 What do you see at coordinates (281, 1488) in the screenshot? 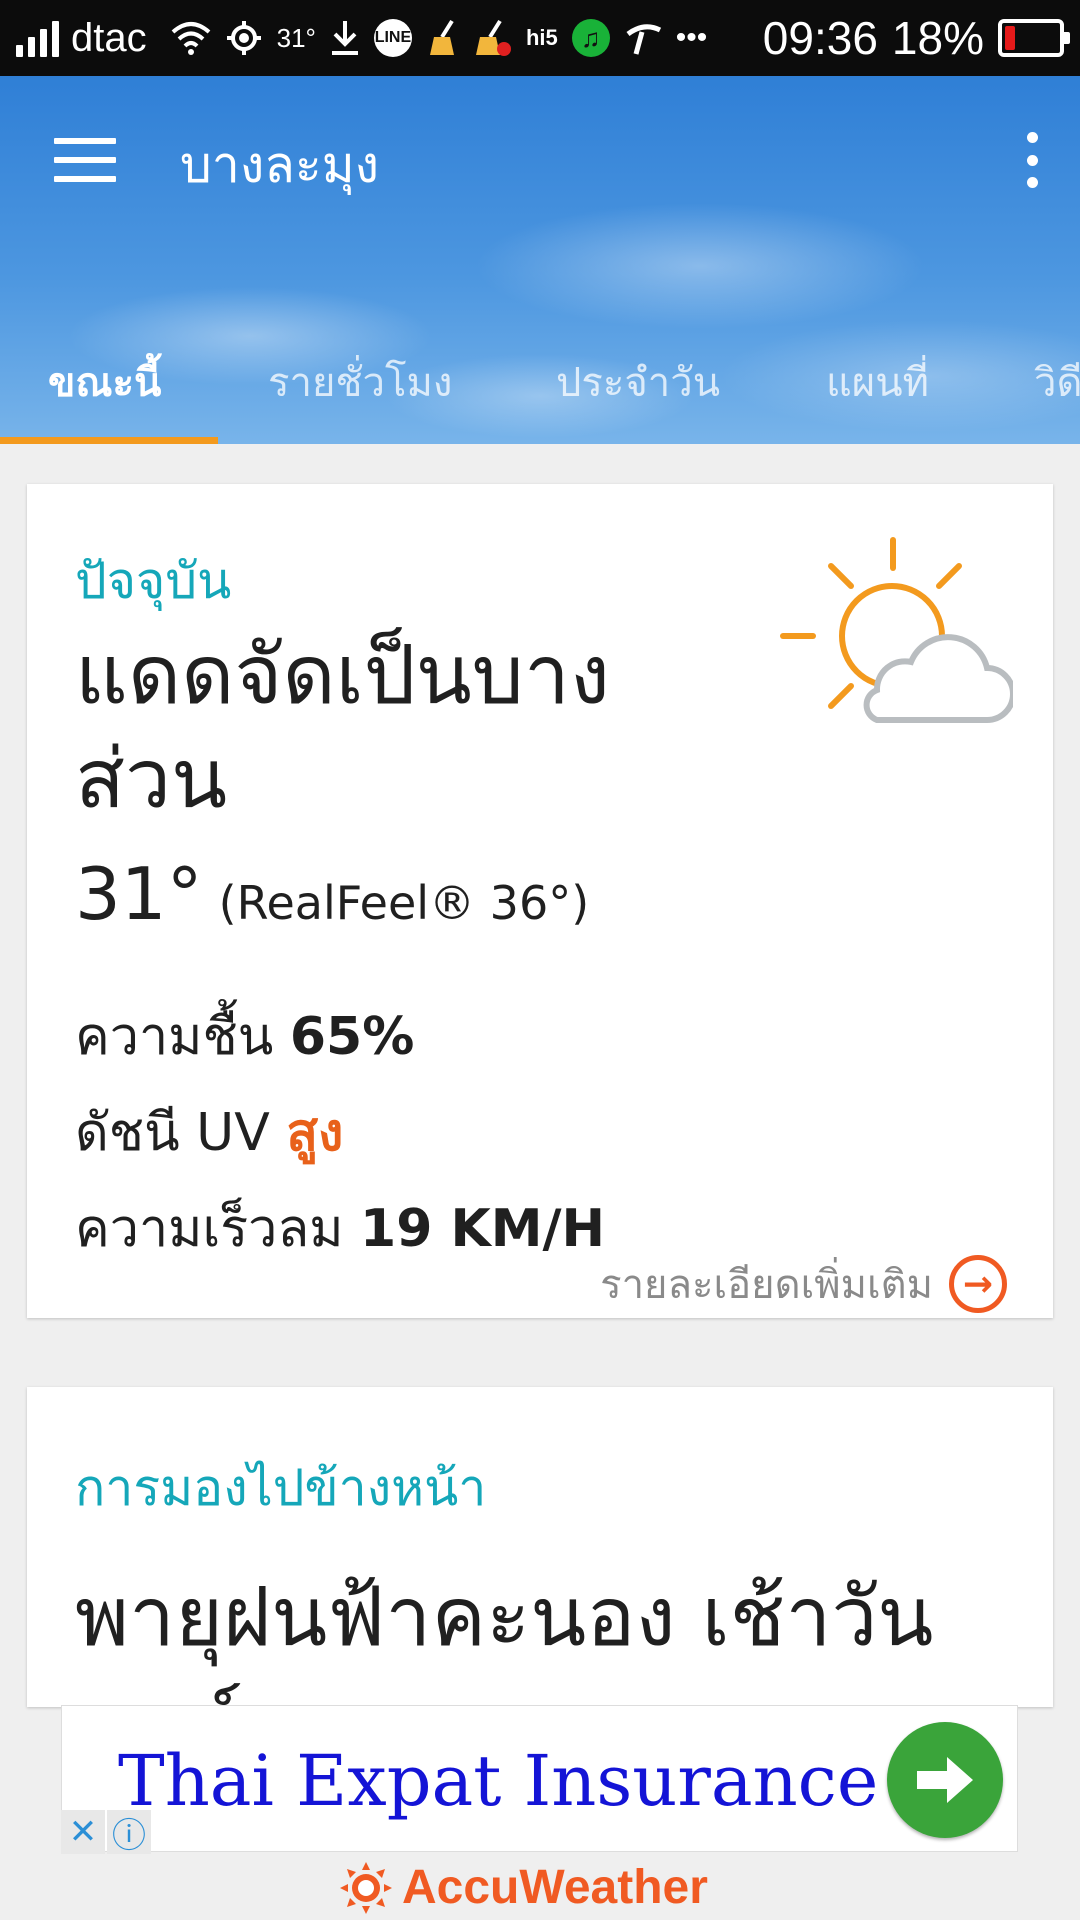
I see `outlook-section-label: การมองไปข้างหน้า` at bounding box center [281, 1488].